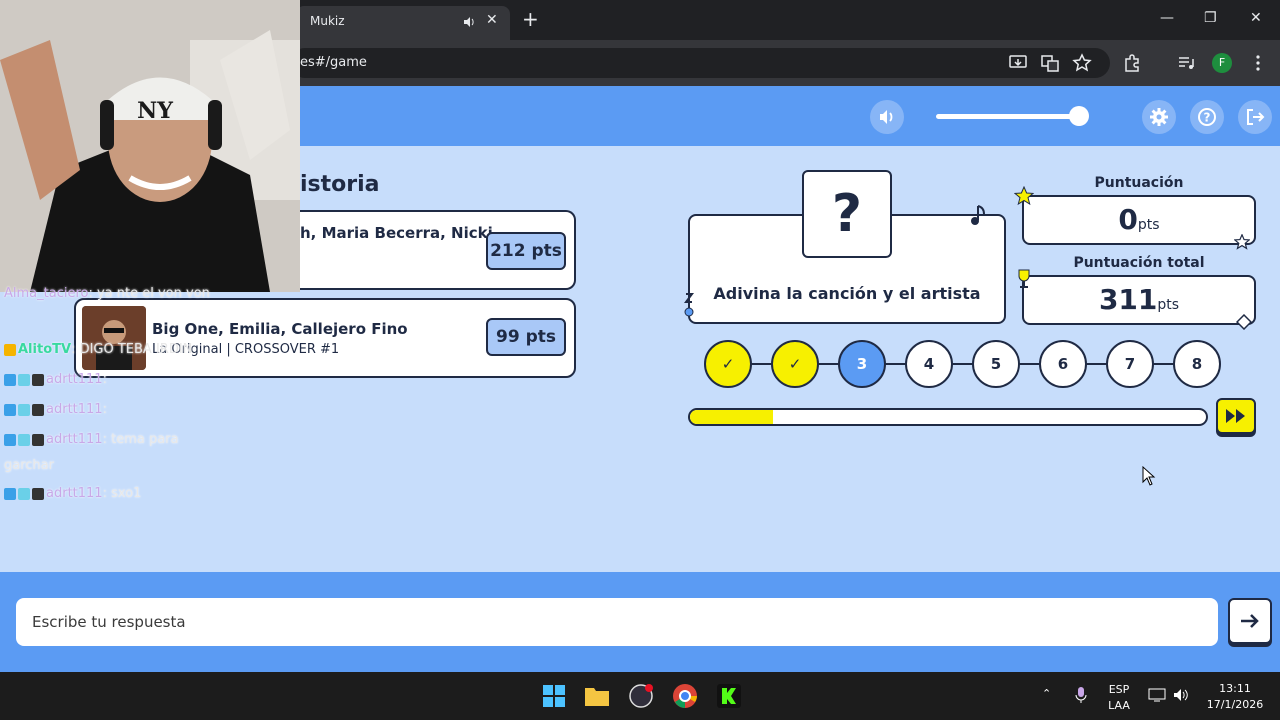  I want to click on chat-text: : tema para, so click(140, 439).